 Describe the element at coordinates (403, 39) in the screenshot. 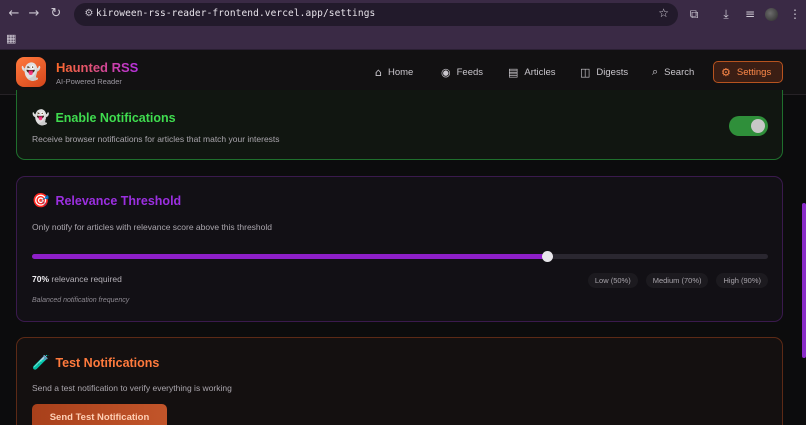

I see `bookmarks-bar: ▦` at that location.